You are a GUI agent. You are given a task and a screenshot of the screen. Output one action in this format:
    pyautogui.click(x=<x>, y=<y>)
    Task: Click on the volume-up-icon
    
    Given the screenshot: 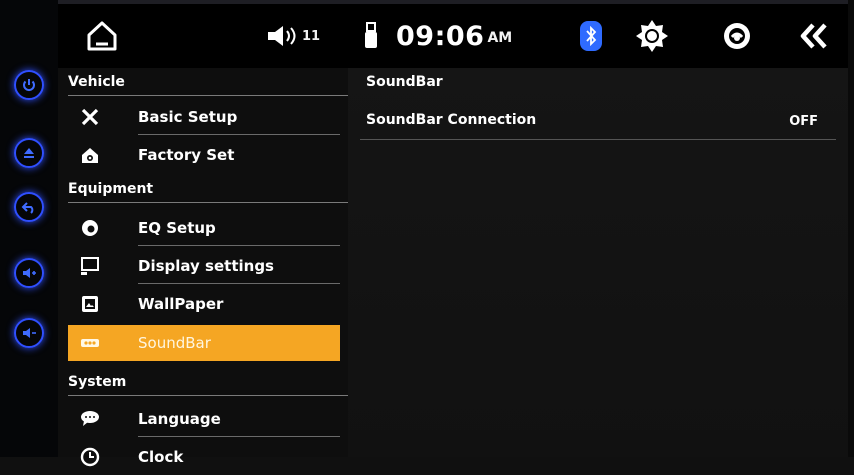 What is the action you would take?
    pyautogui.click(x=29, y=273)
    